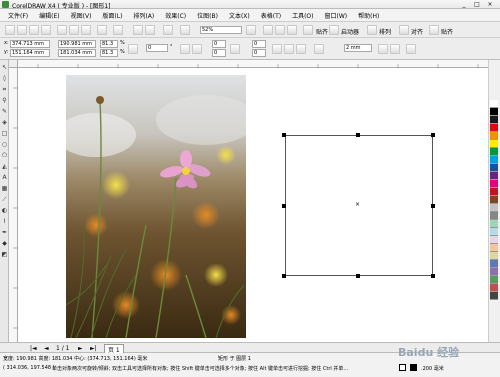 The image size is (500, 377). What do you see at coordinates (74, 30) in the screenshot?
I see `copy-icon` at bounding box center [74, 30].